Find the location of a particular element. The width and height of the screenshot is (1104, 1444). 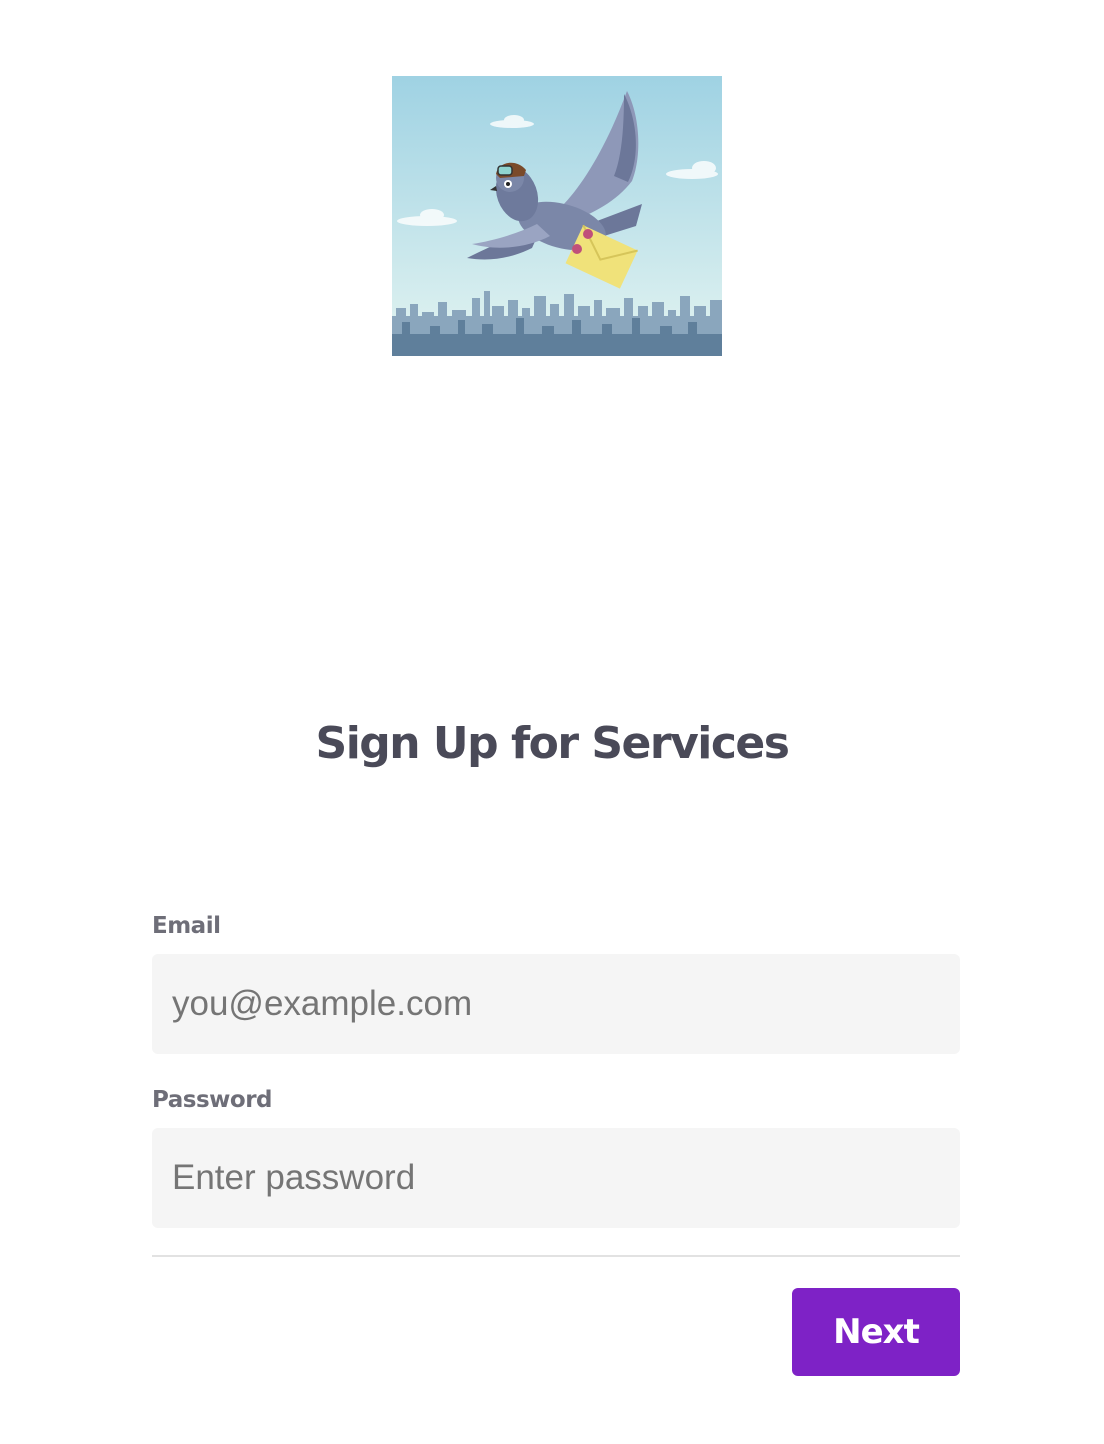

next-button: Next is located at coordinates (876, 1332).